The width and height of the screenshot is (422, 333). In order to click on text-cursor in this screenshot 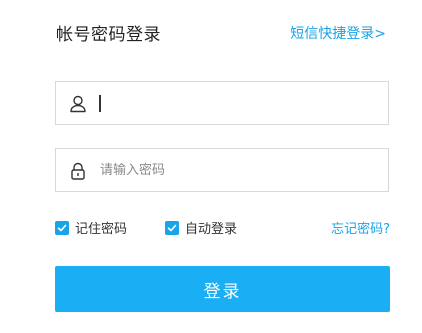, I will do `click(100, 103)`.